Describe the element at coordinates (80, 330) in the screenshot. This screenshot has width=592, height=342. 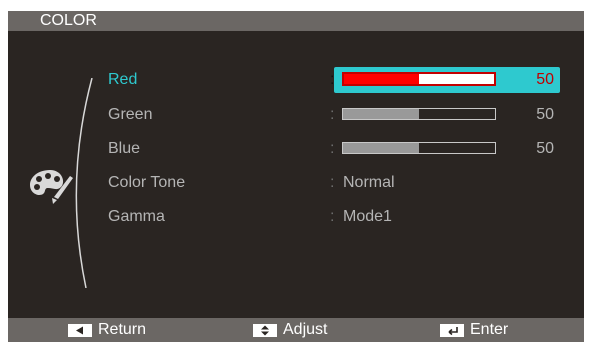
I see `left-arrow-key-icon` at that location.